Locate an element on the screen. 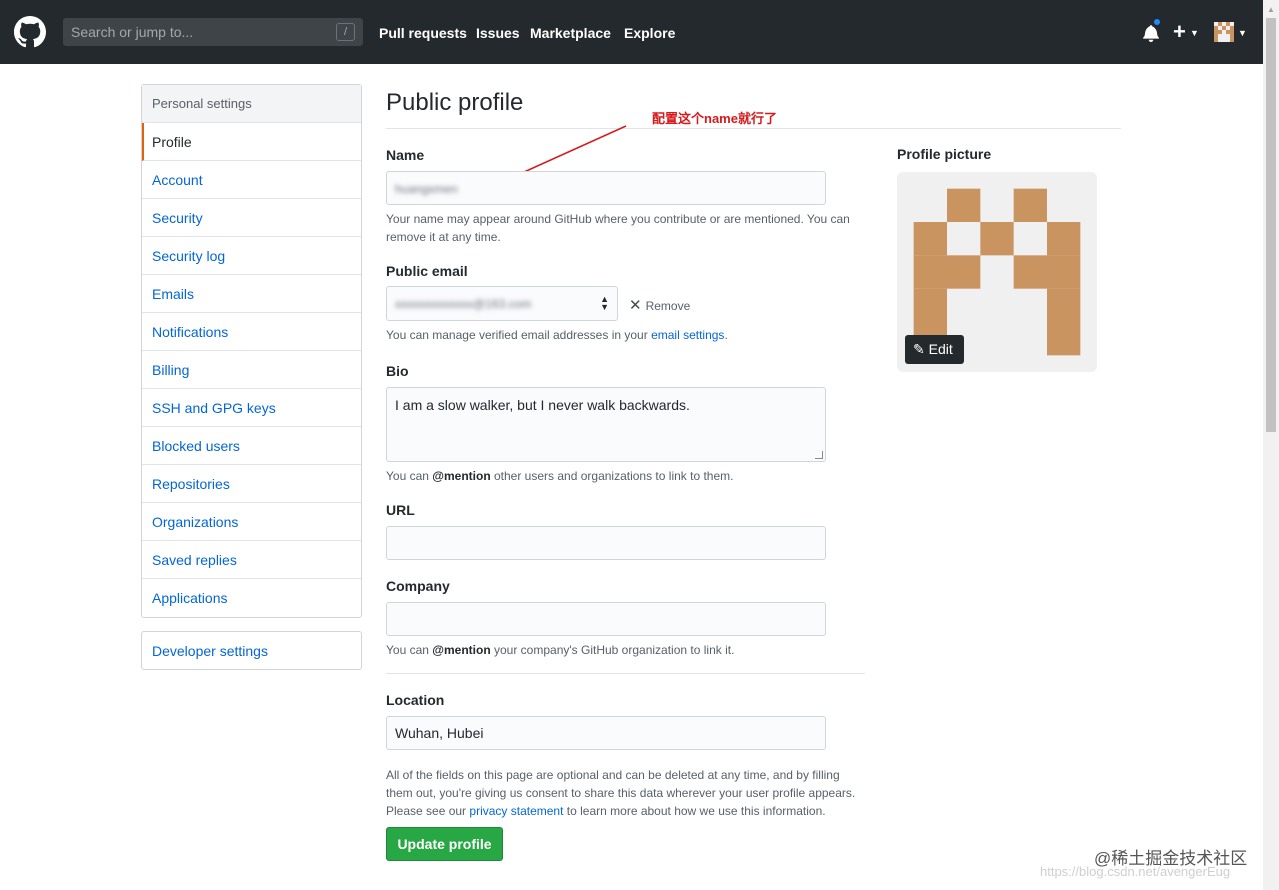 Image resolution: width=1279 pixels, height=890 pixels. sidebar-item-notifications: Notifications is located at coordinates (251, 332).